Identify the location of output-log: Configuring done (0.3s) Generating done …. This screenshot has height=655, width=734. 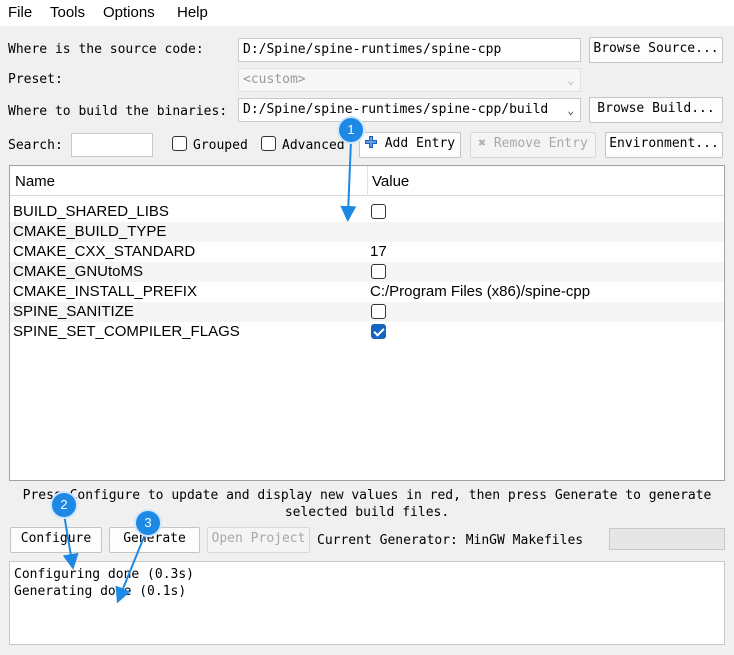
(367, 603).